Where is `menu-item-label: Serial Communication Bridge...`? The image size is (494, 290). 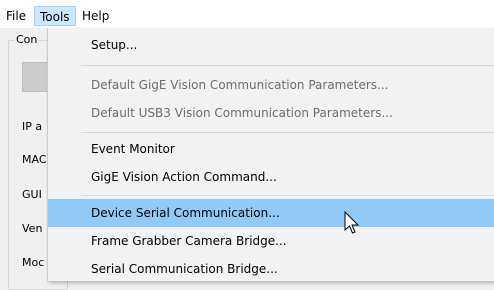 menu-item-label: Serial Communication Bridge... is located at coordinates (184, 269).